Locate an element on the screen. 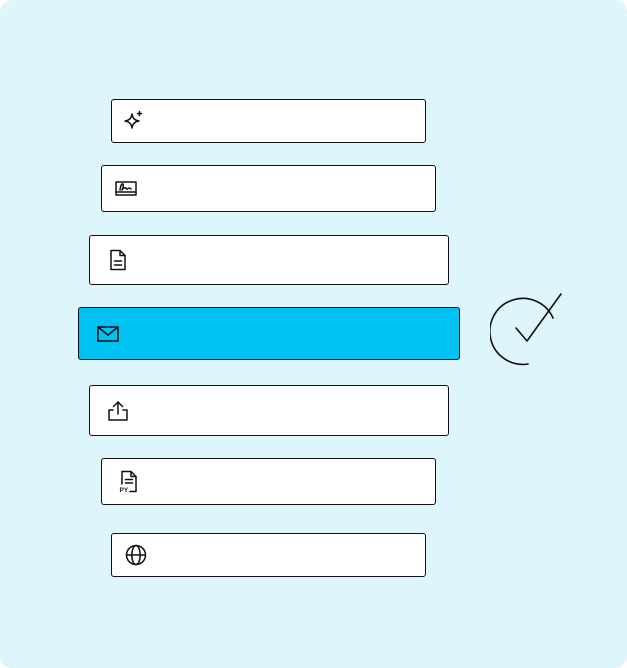  option-upload is located at coordinates (269, 410).